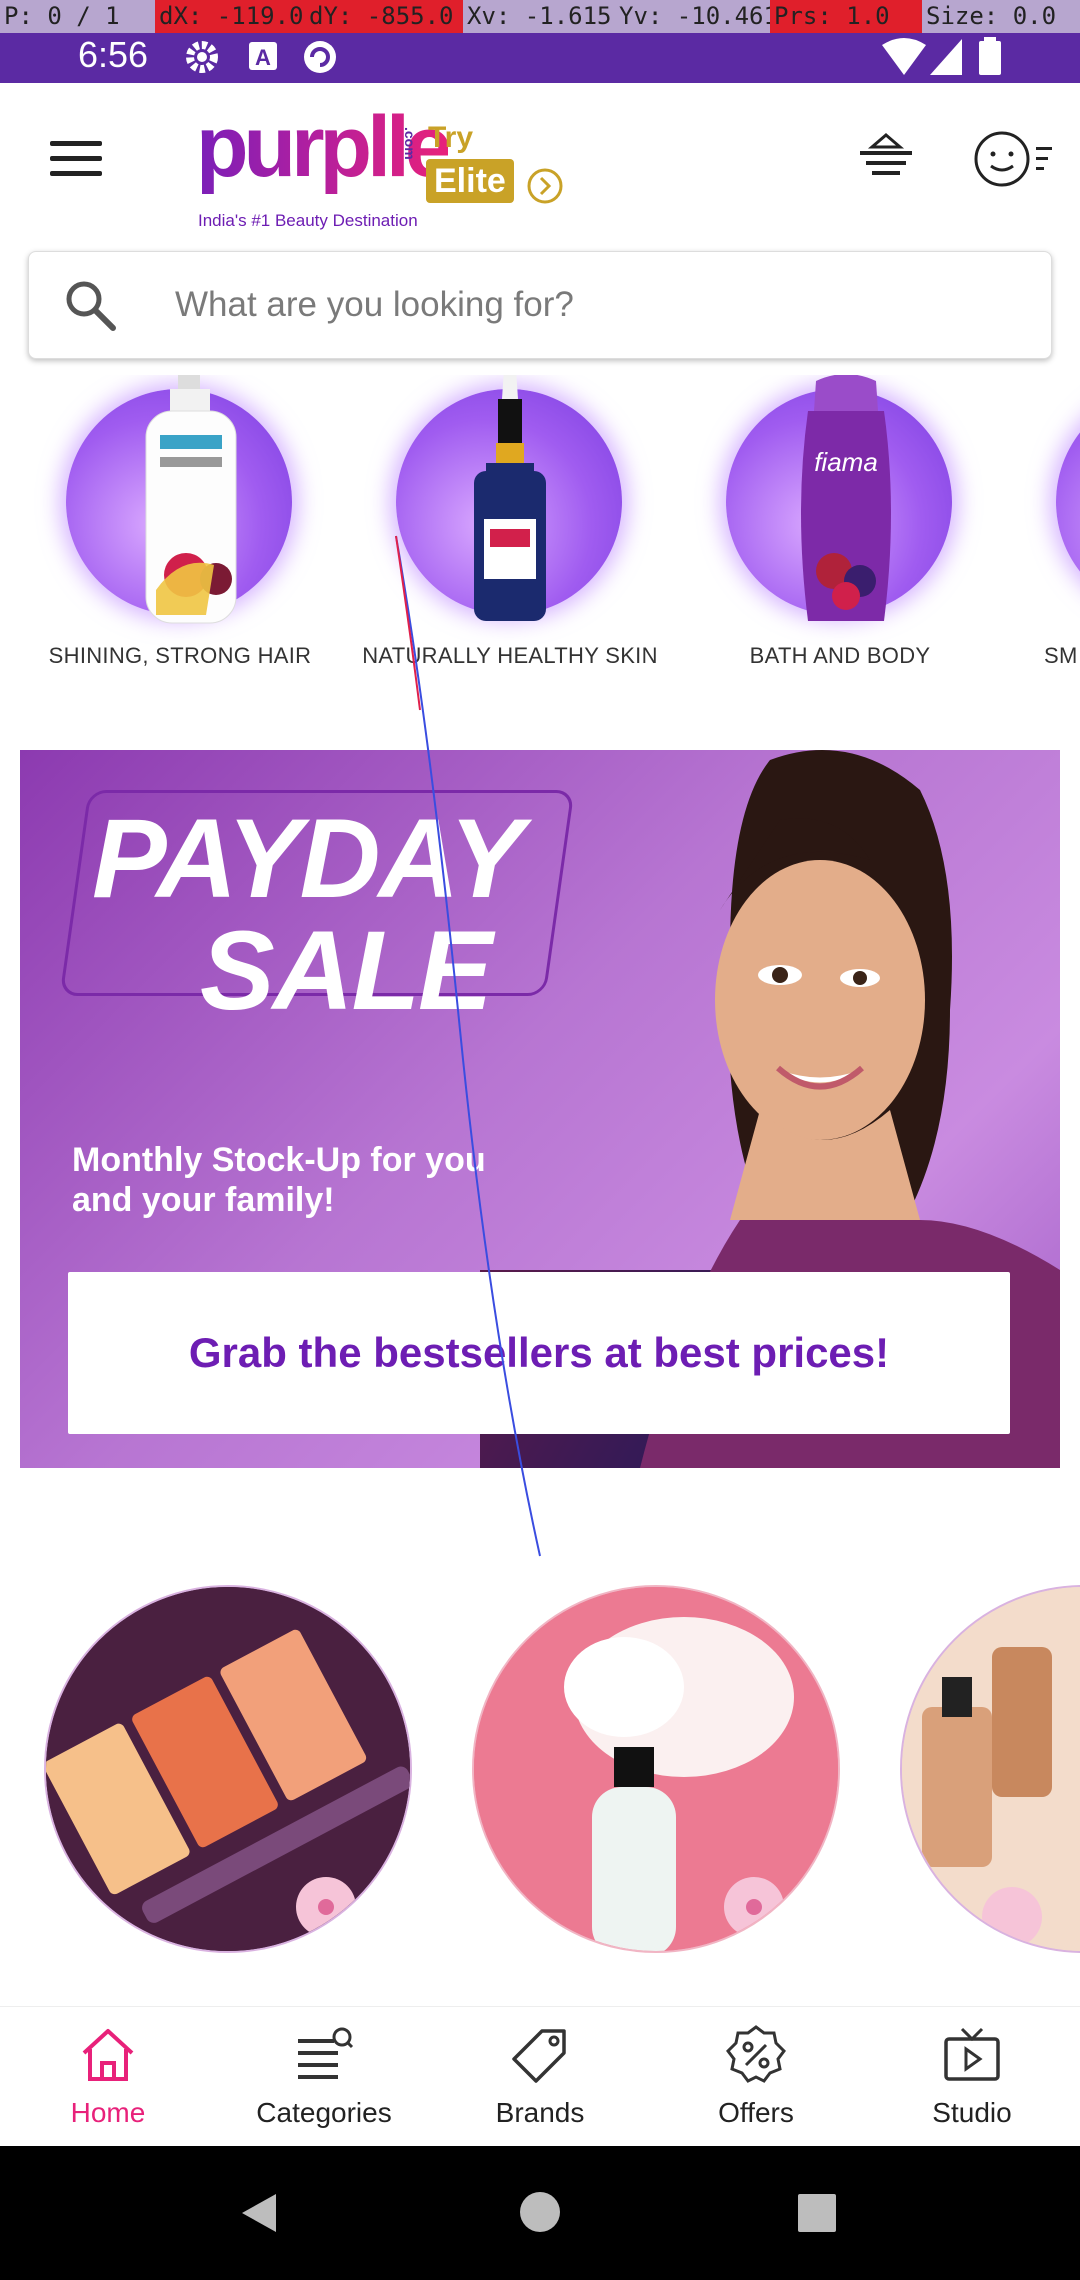  Describe the element at coordinates (904, 56) in the screenshot. I see `wifi-icon` at that location.